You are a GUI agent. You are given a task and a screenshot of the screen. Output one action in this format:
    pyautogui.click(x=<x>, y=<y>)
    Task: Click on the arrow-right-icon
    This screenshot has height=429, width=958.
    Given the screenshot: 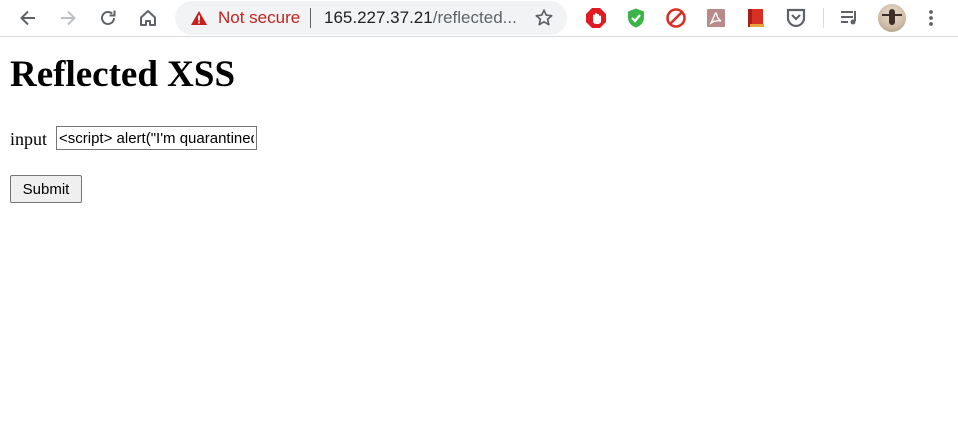 What is the action you would take?
    pyautogui.click(x=68, y=18)
    